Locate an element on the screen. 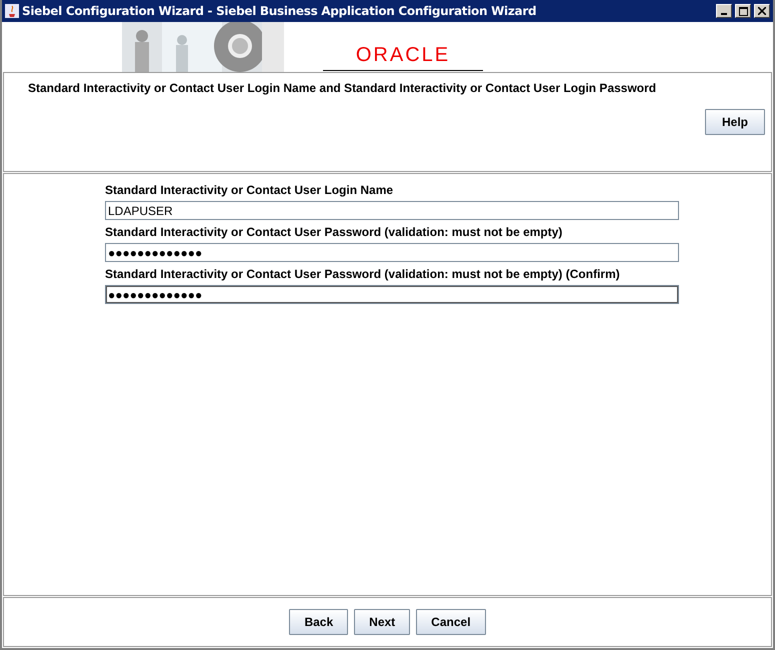  close-icon is located at coordinates (762, 11).